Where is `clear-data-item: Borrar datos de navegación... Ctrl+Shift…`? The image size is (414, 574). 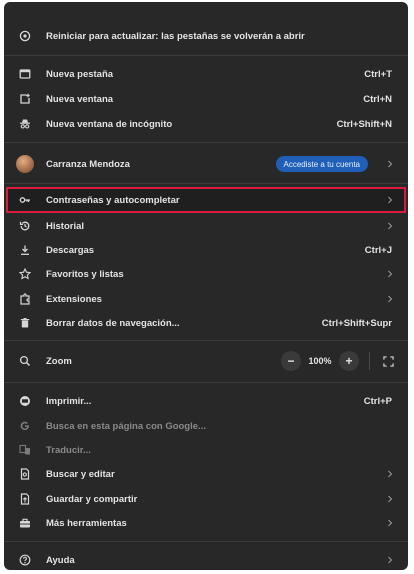
clear-data-item: Borrar datos de navegación... Ctrl+Shift… is located at coordinates (206, 323).